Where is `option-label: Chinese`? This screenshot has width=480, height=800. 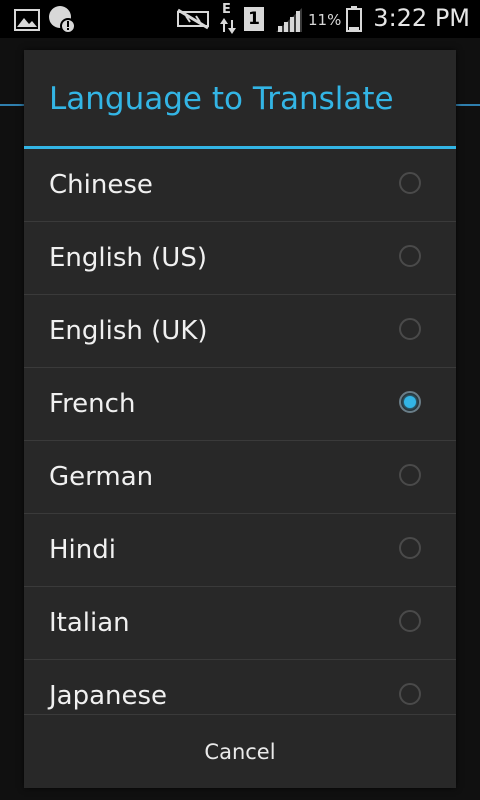 option-label: Chinese is located at coordinates (101, 185).